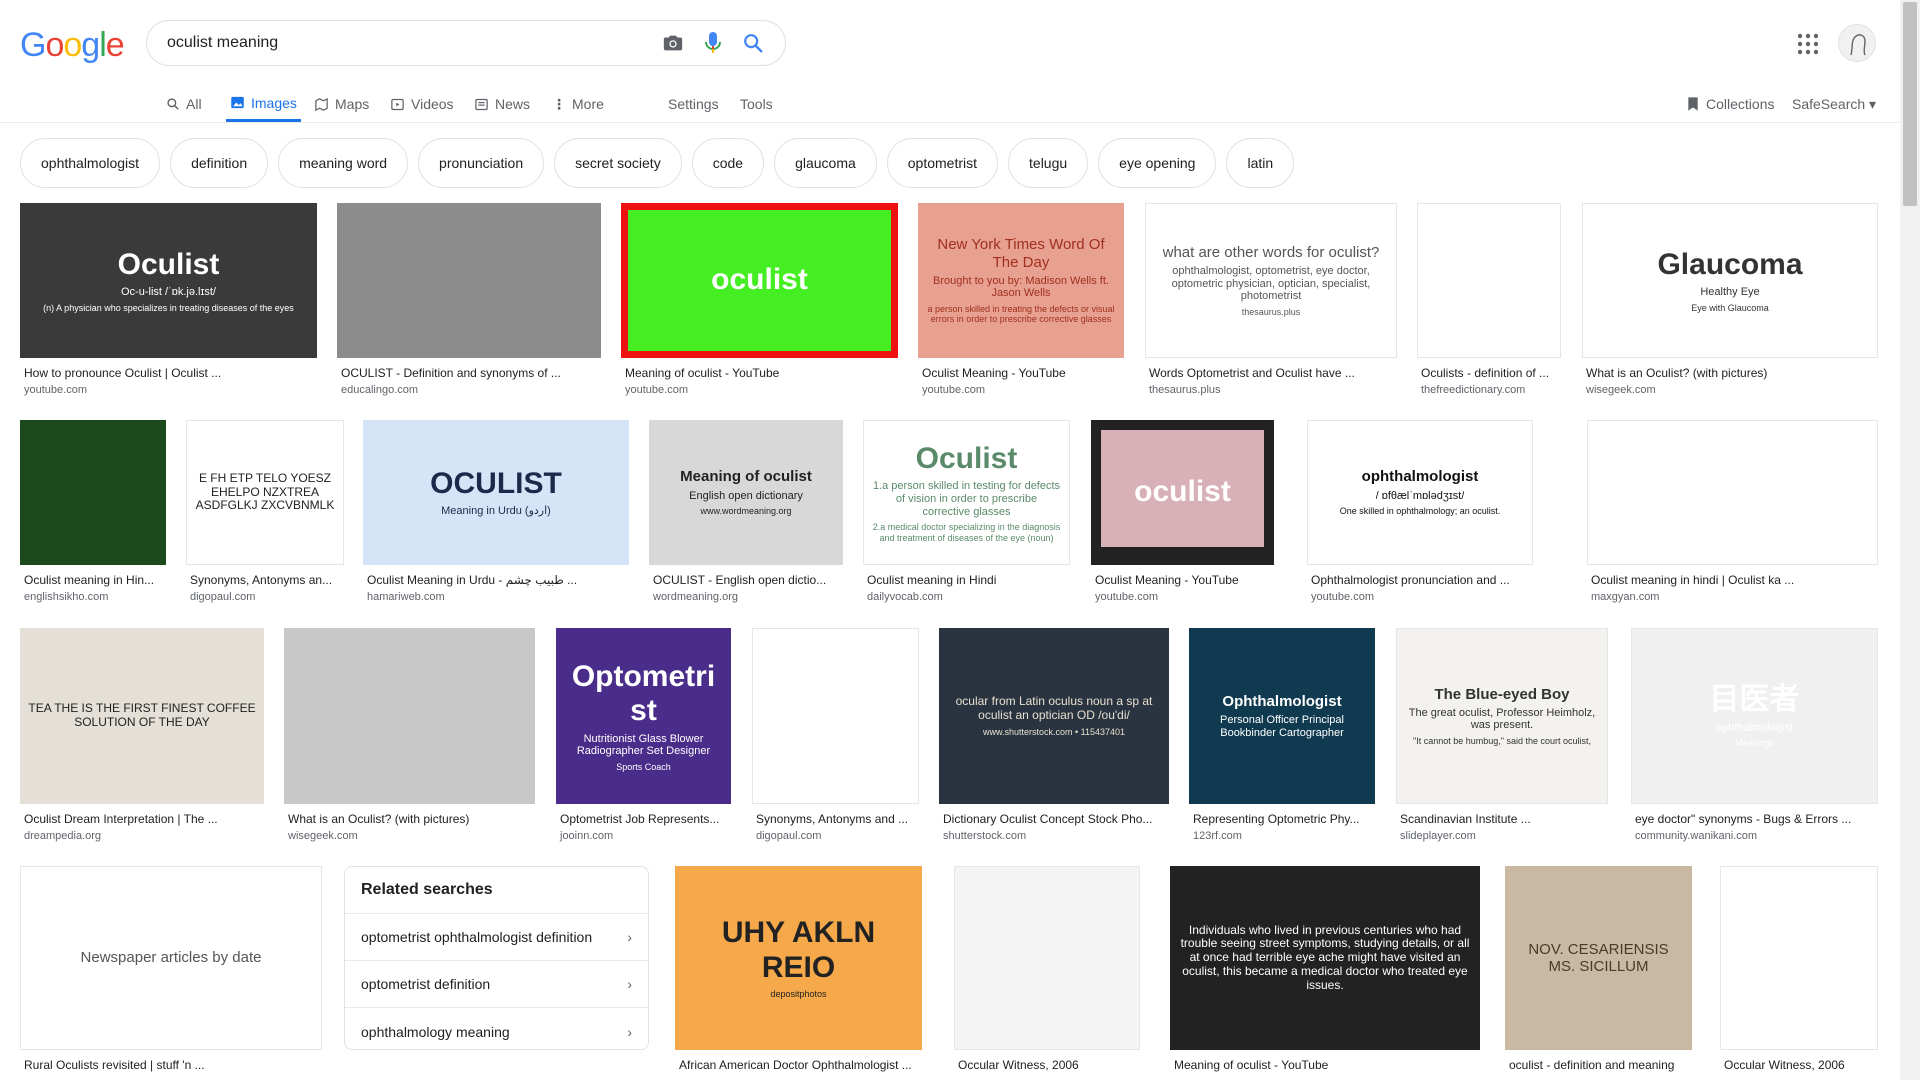 The image size is (1920, 1080). What do you see at coordinates (695, 597) in the screenshot?
I see `result-source: wordmeaning.org` at bounding box center [695, 597].